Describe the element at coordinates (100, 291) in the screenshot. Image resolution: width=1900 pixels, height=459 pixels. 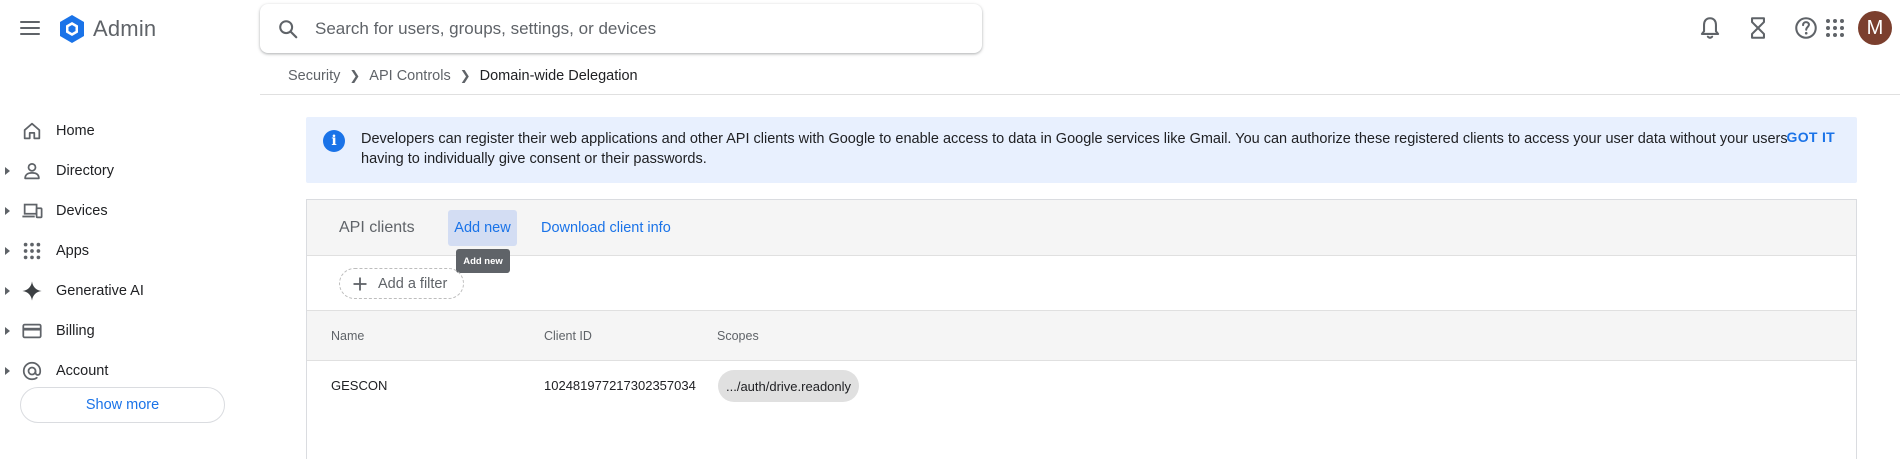
I see `sidebar-item-label: Generative AI` at that location.